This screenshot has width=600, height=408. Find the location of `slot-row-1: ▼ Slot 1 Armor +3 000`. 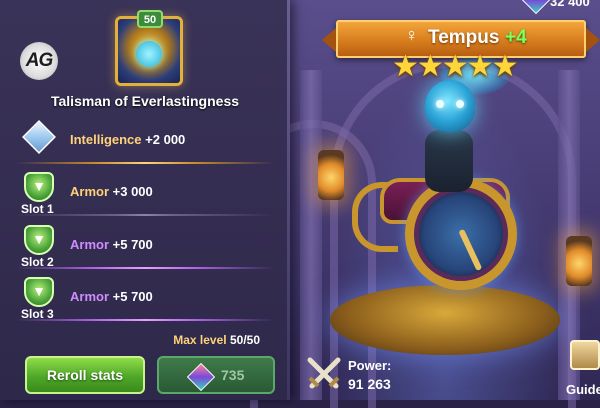

slot-row-1: ▼ Slot 1 Armor +3 000 is located at coordinates (145, 194).